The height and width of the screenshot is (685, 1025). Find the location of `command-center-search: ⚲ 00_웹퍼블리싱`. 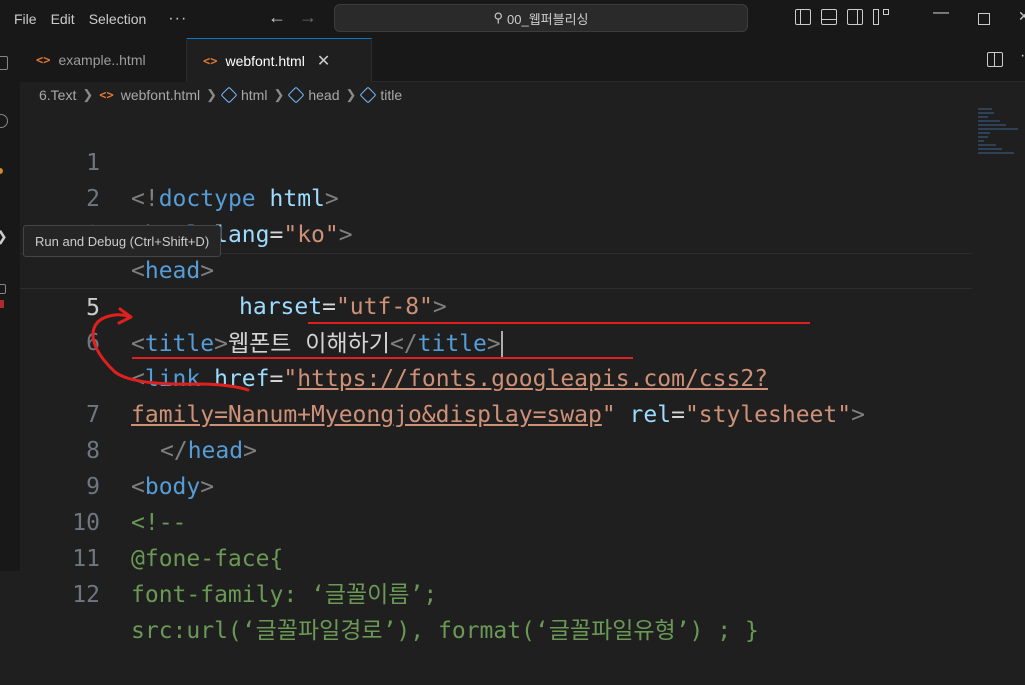

command-center-search: ⚲ 00_웹퍼블리싱 is located at coordinates (541, 18).